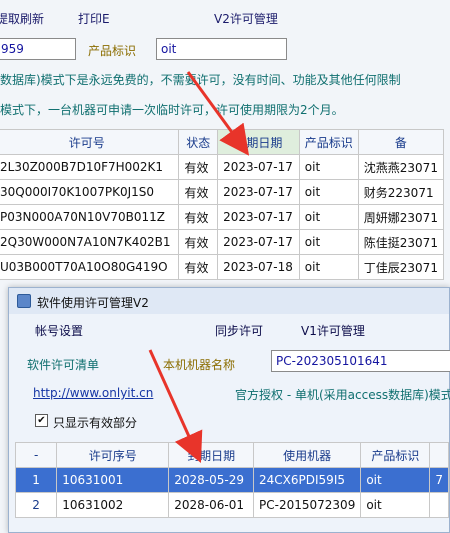  I want to click on app-icon, so click(24, 301).